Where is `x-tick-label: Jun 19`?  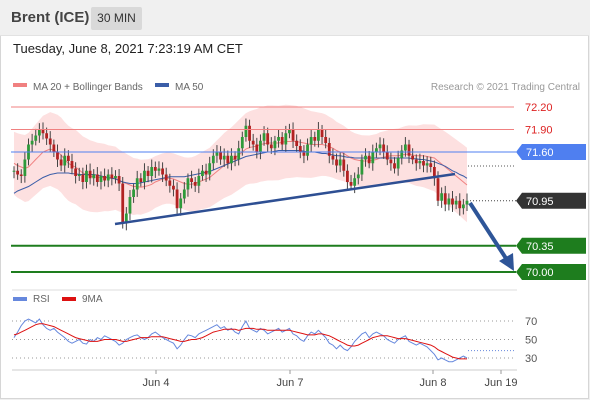
x-tick-label: Jun 19 is located at coordinates (500, 383).